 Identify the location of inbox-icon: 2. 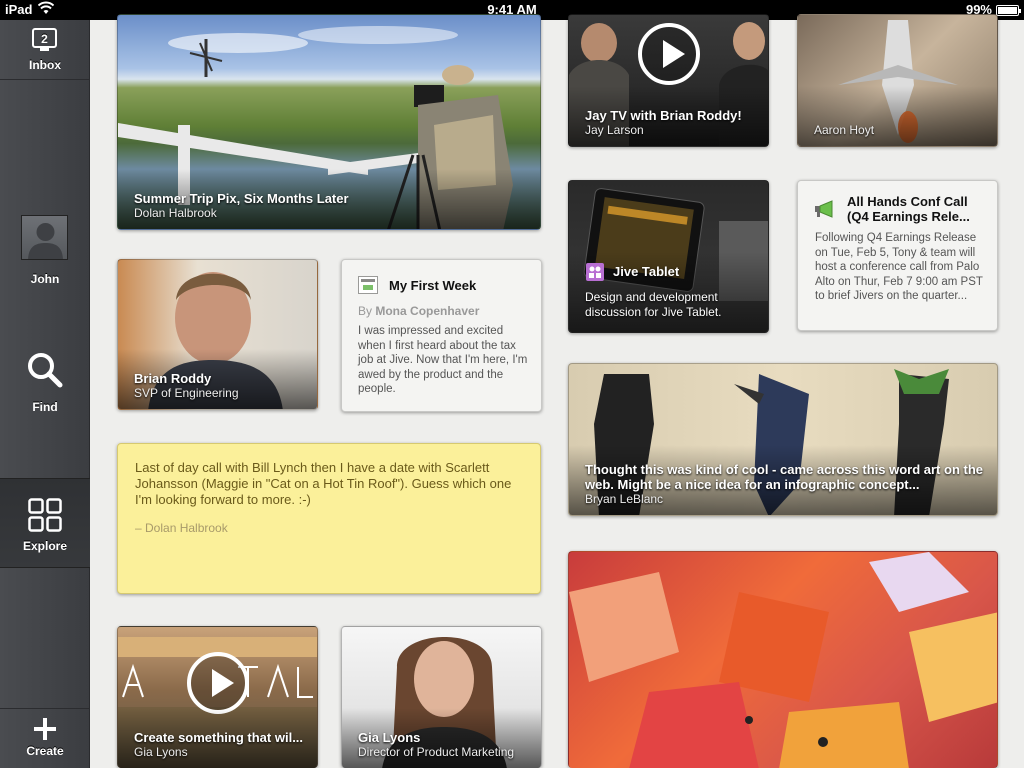
(44, 39).